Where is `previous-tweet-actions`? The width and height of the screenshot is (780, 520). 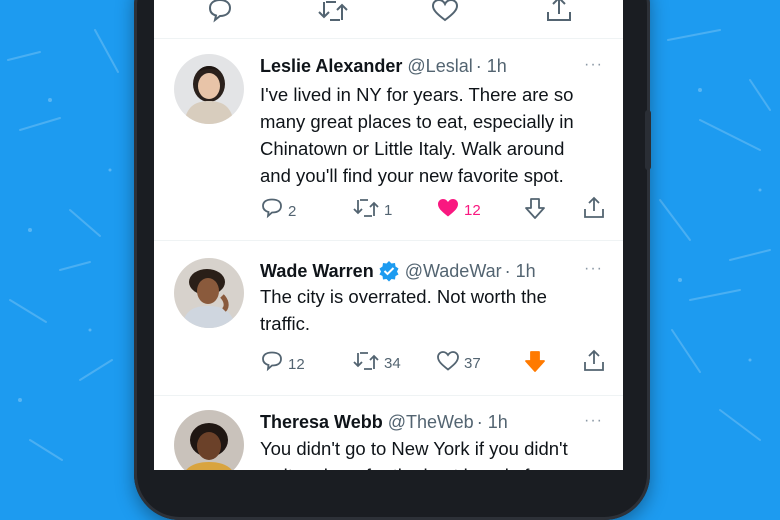 previous-tweet-actions is located at coordinates (388, 15).